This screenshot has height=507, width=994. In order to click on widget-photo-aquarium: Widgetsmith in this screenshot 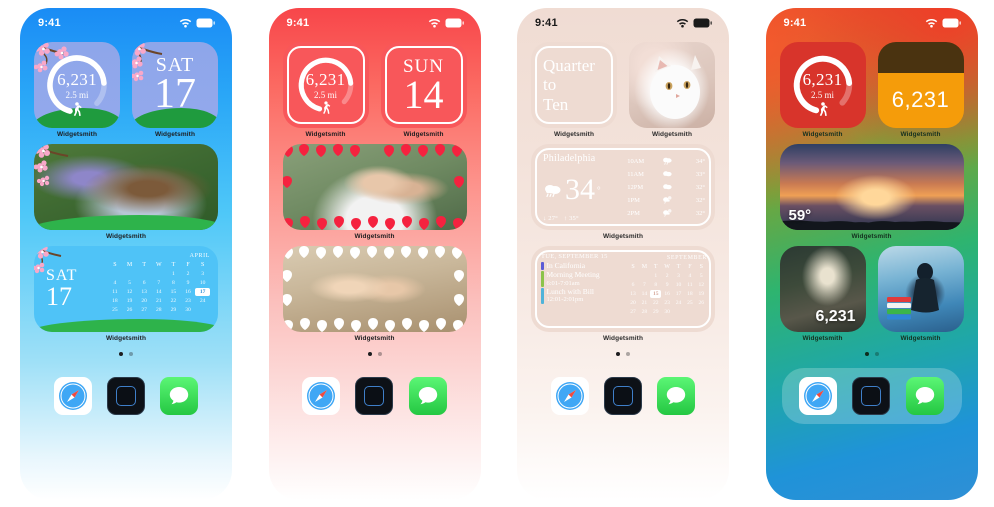, I will do `click(920, 294)`.